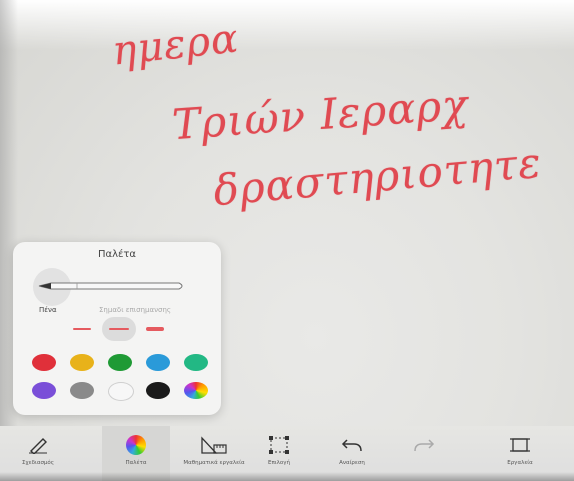 The width and height of the screenshot is (574, 481). What do you see at coordinates (155, 329) in the screenshot?
I see `stroke-thick` at bounding box center [155, 329].